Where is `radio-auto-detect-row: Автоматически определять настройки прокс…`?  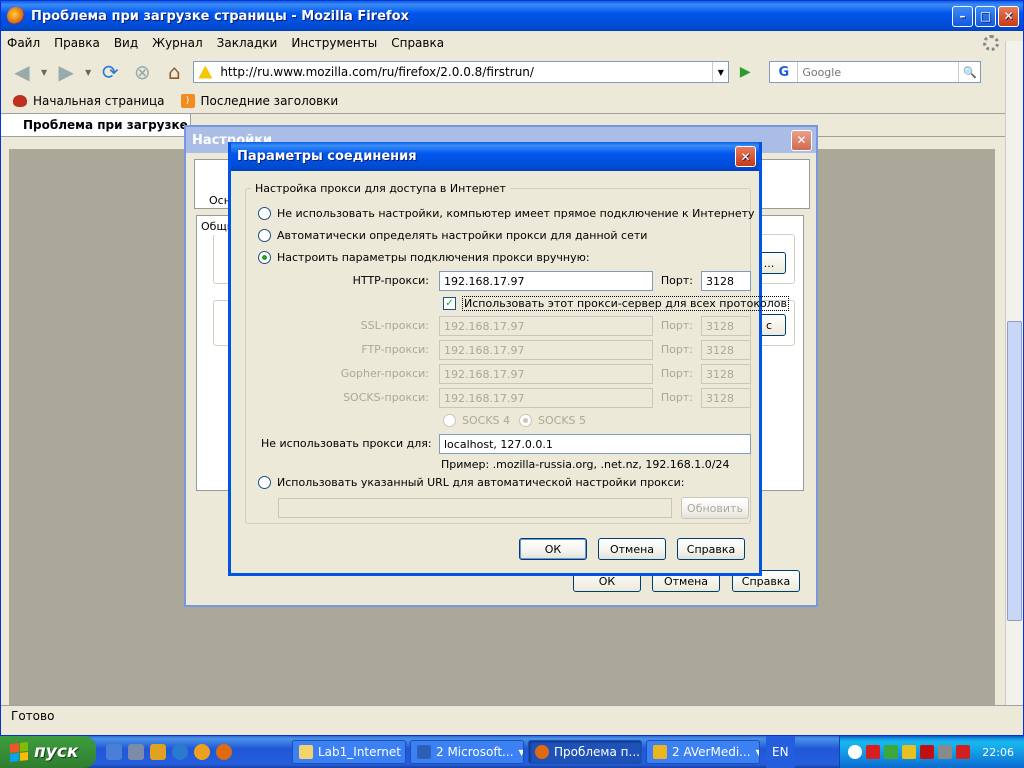 radio-auto-detect-row: Автоматически определять настройки прокс… is located at coordinates (452, 235).